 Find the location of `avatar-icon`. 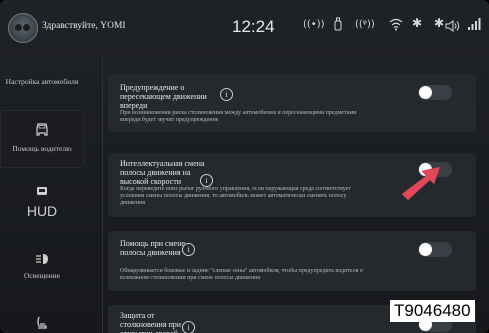

avatar-icon is located at coordinates (23, 28).